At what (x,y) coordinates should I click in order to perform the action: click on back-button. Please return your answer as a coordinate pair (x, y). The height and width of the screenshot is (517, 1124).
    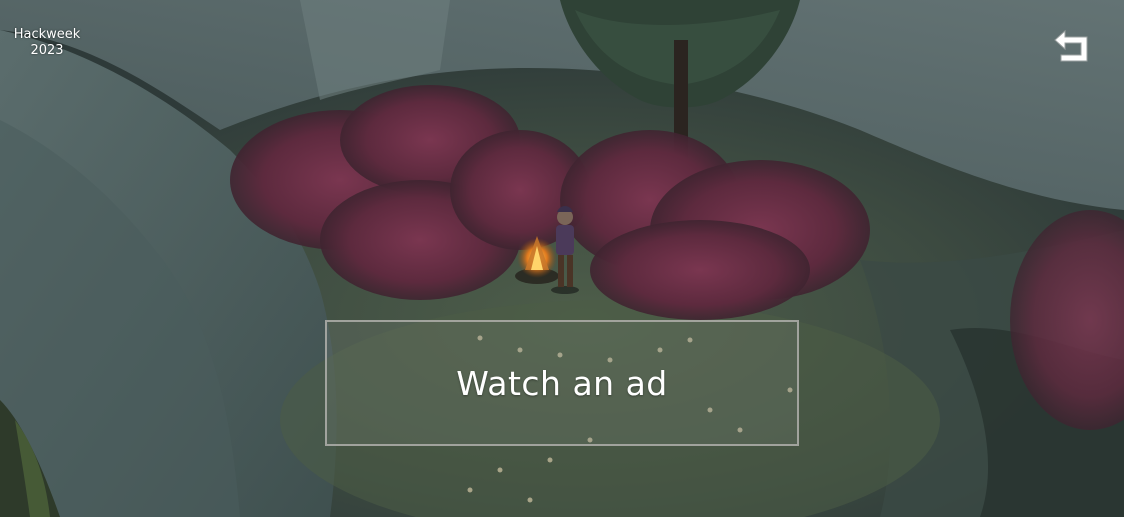
    Looking at the image, I should click on (1073, 45).